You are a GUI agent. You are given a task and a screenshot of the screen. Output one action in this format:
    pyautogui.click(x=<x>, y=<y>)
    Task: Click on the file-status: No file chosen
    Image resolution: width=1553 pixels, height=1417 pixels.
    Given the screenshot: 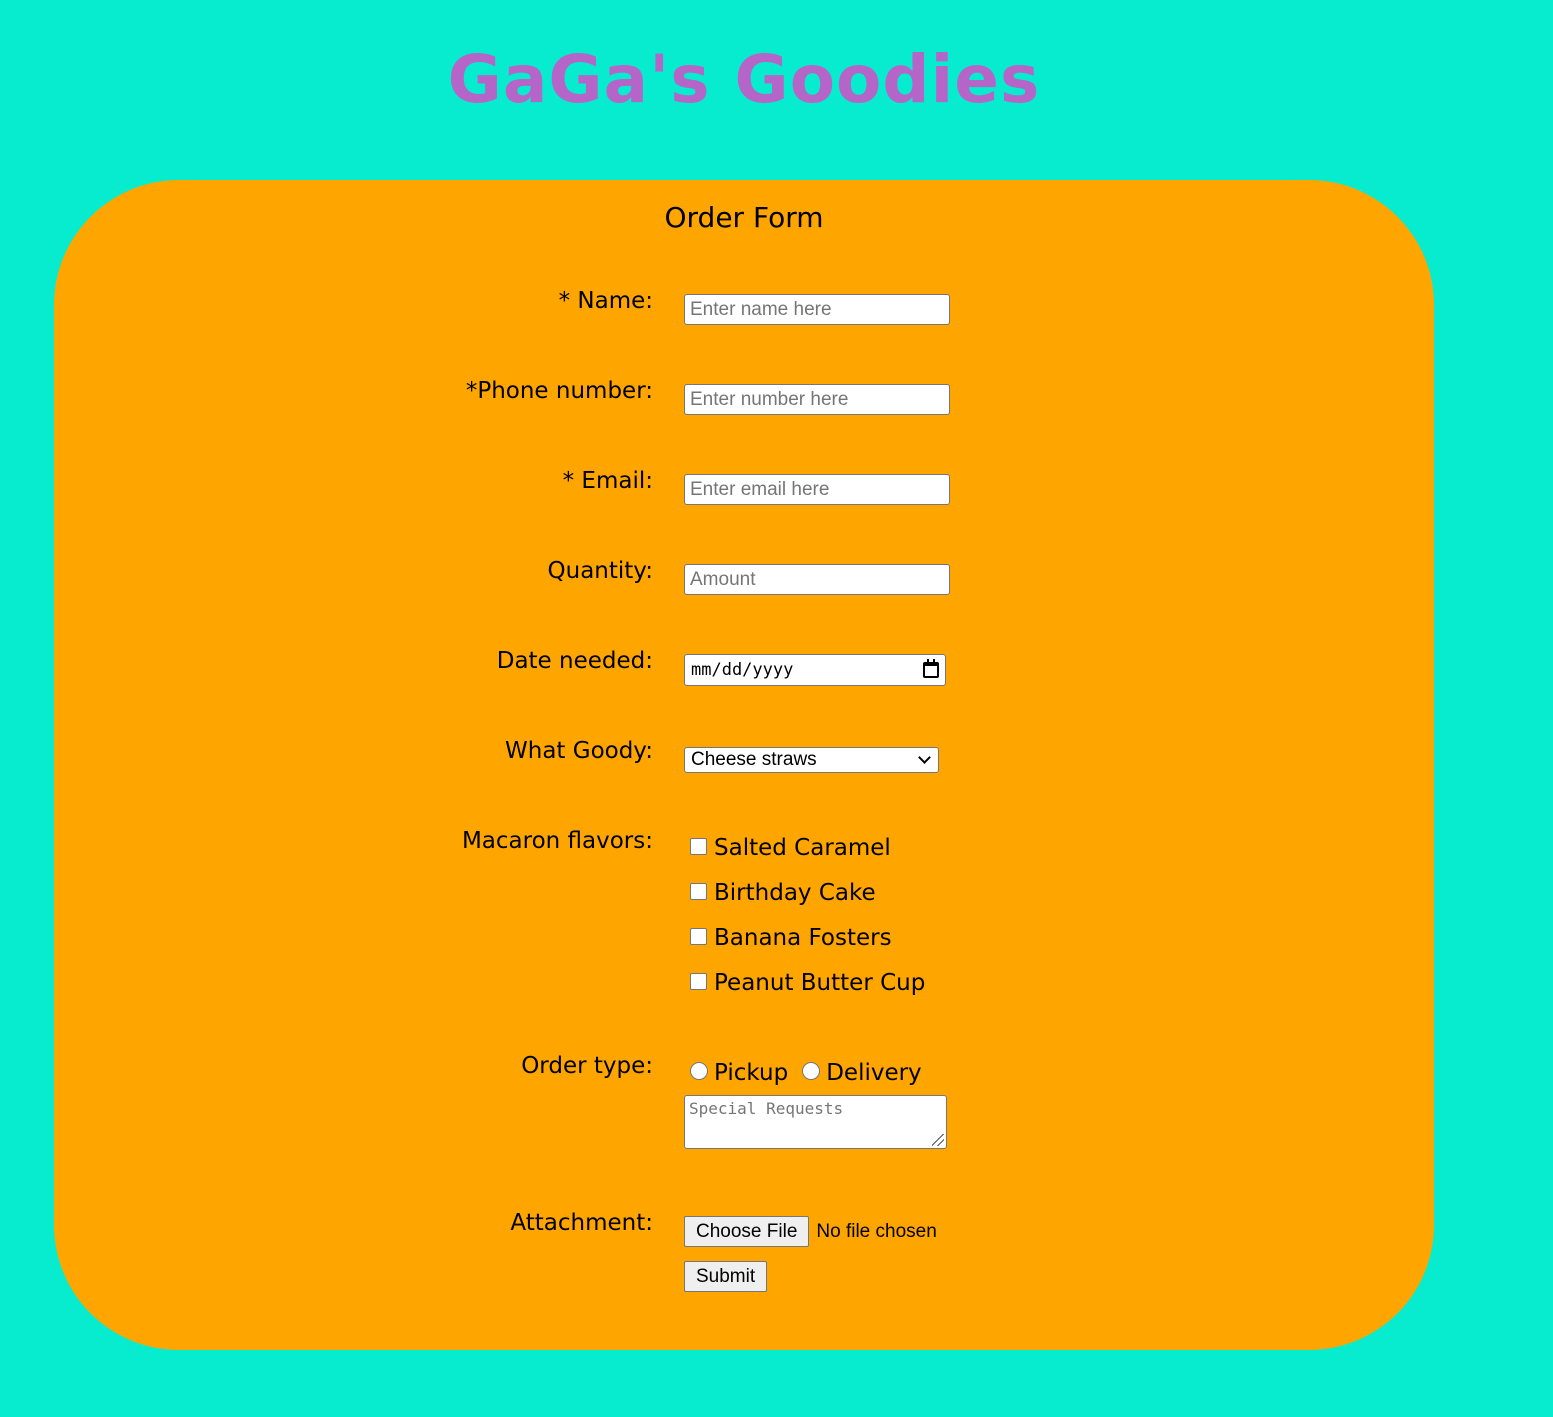 What is the action you would take?
    pyautogui.click(x=876, y=1231)
    